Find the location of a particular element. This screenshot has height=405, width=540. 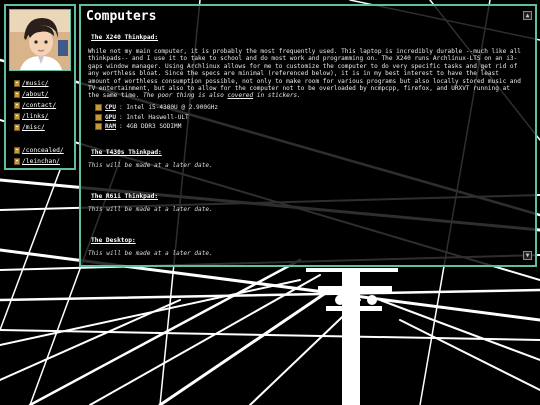

x240-italic-note-end: in stickers. is located at coordinates (278, 96).